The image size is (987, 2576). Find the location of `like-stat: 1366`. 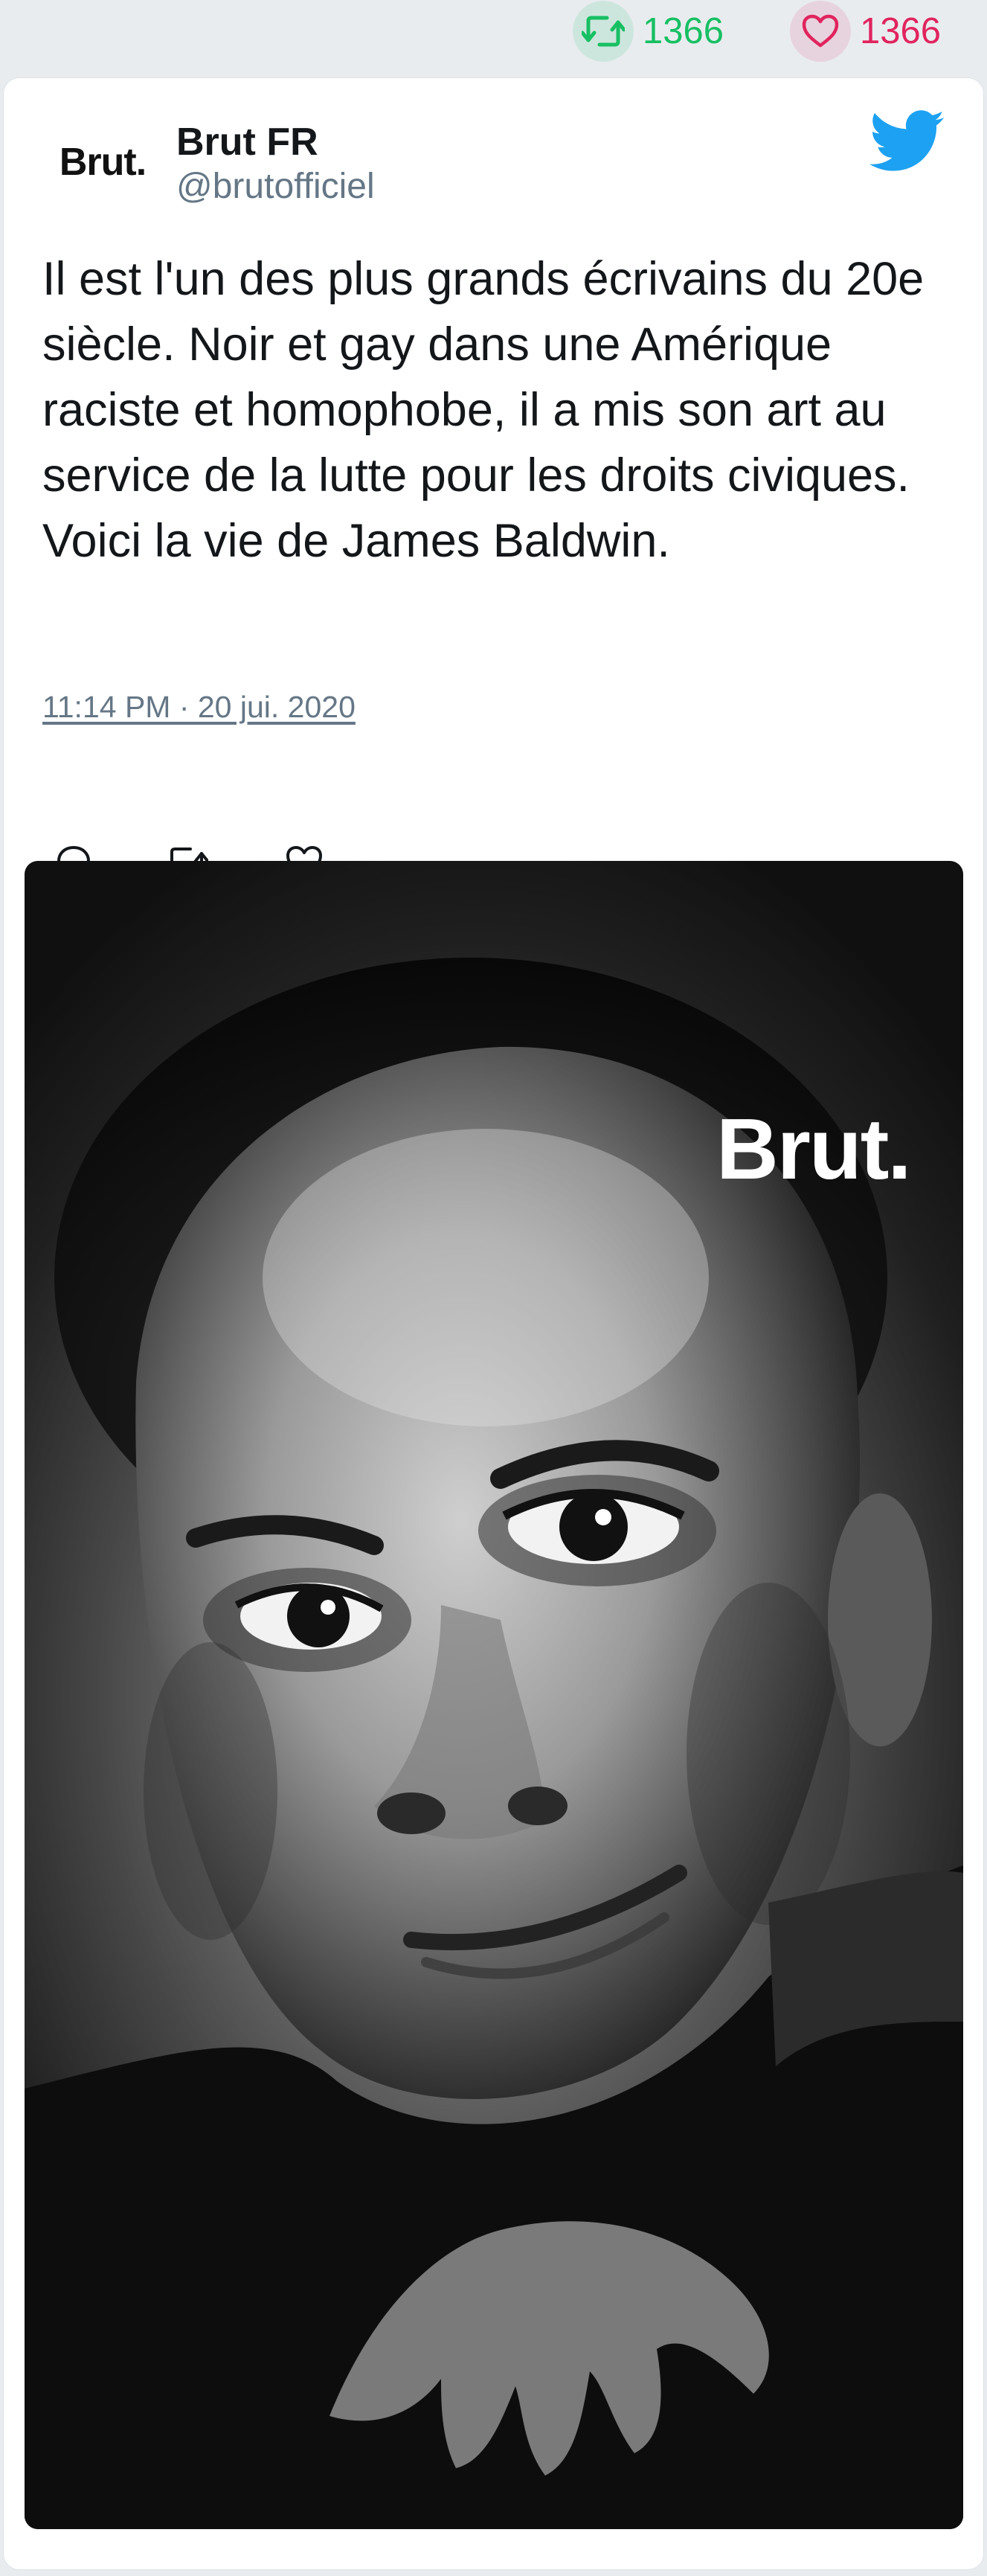

like-stat: 1366 is located at coordinates (866, 31).